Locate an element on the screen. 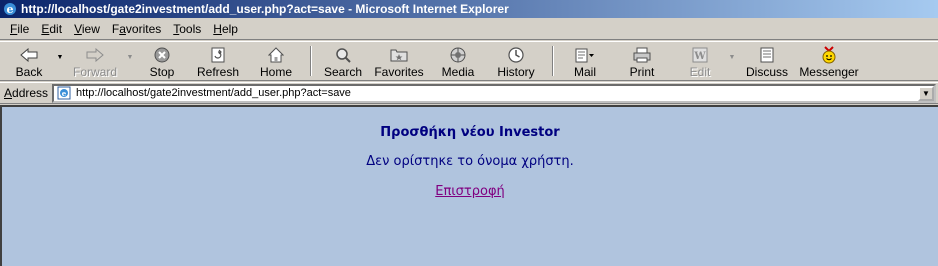 The height and width of the screenshot is (266, 938). page-heading: Προσθήκη νέου Investor is located at coordinates (470, 132).